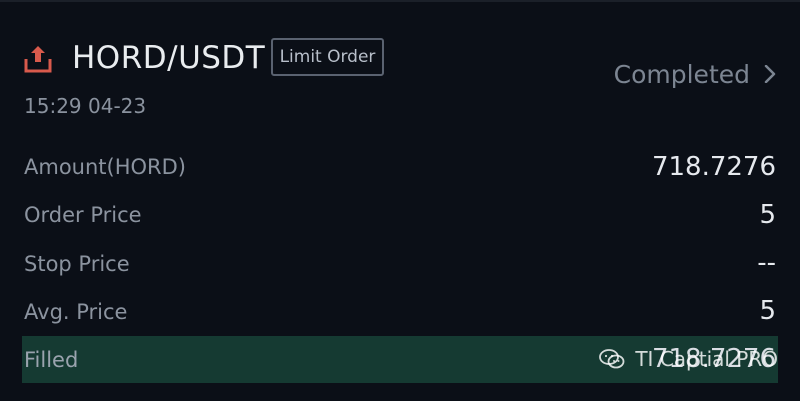 The width and height of the screenshot is (800, 401). Describe the element at coordinates (767, 311) in the screenshot. I see `avg-price-value: 5` at that location.